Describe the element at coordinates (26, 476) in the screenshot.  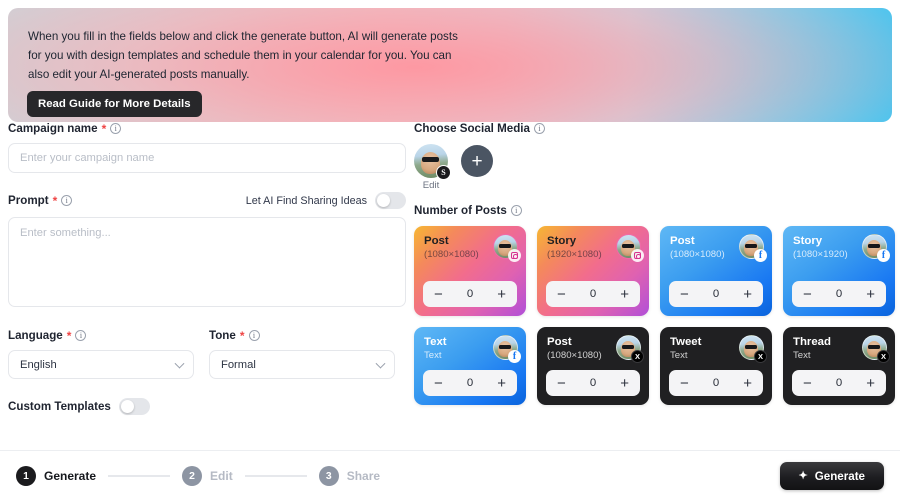
I see `step-number: 1` at that location.